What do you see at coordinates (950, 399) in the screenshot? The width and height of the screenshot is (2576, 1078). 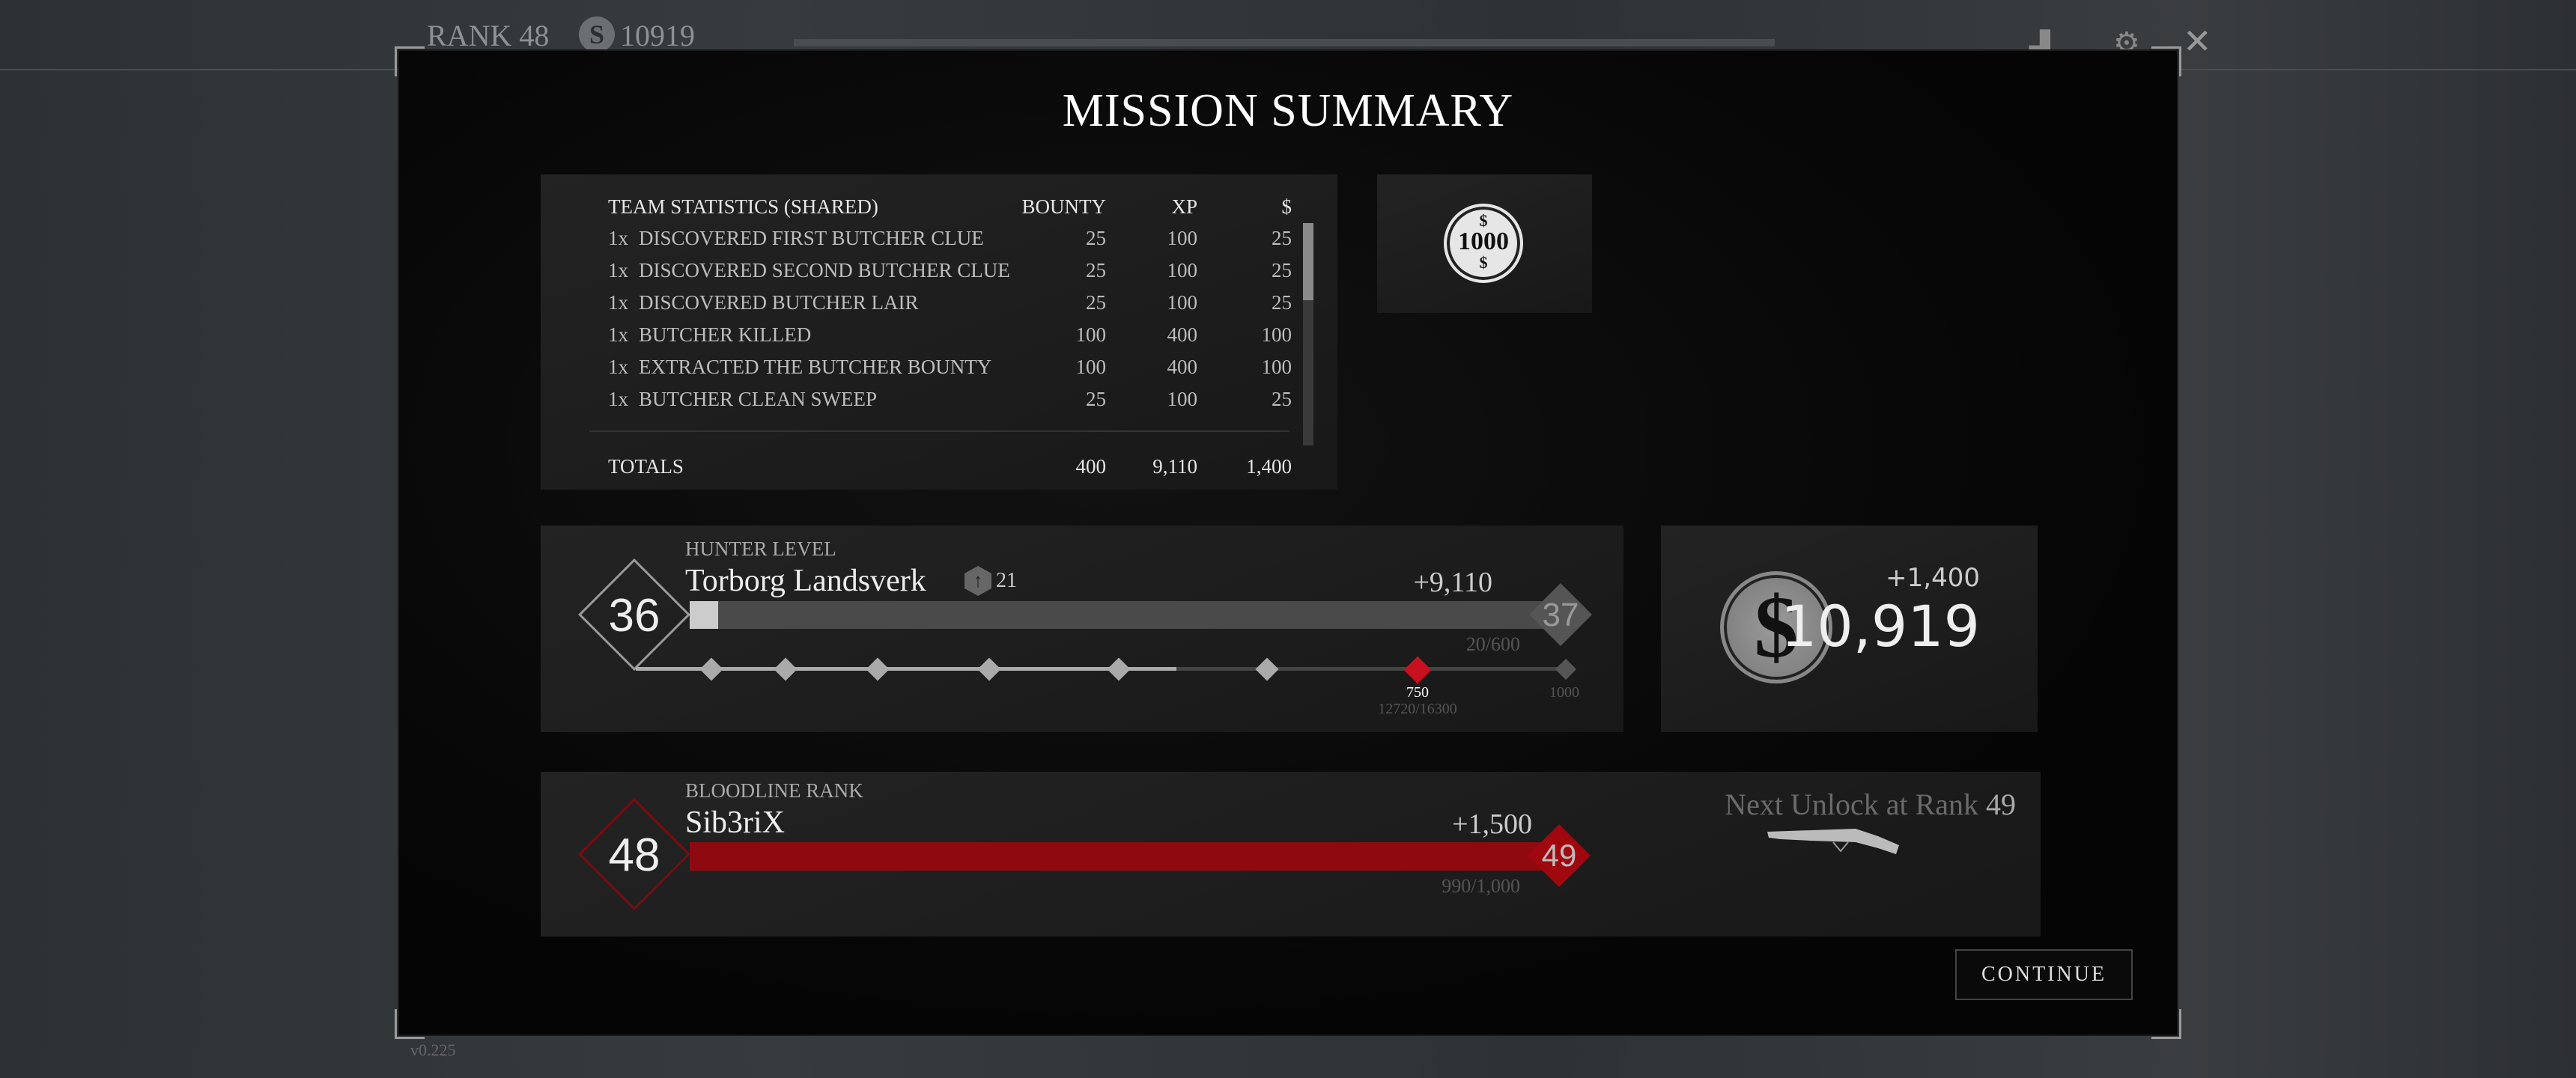 I see `stat-row: 1x BUTCHER CLEAN SWEEP 25 100 25` at bounding box center [950, 399].